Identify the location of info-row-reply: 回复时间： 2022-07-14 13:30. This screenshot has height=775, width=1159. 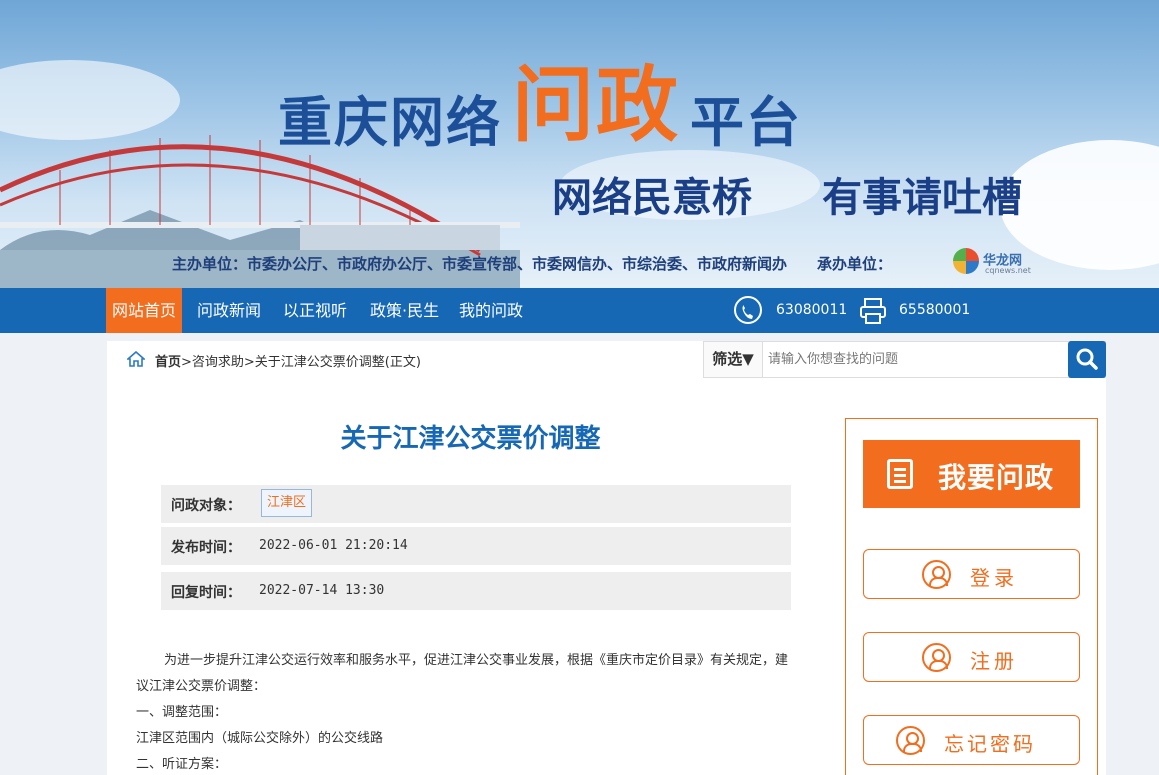
(476, 591).